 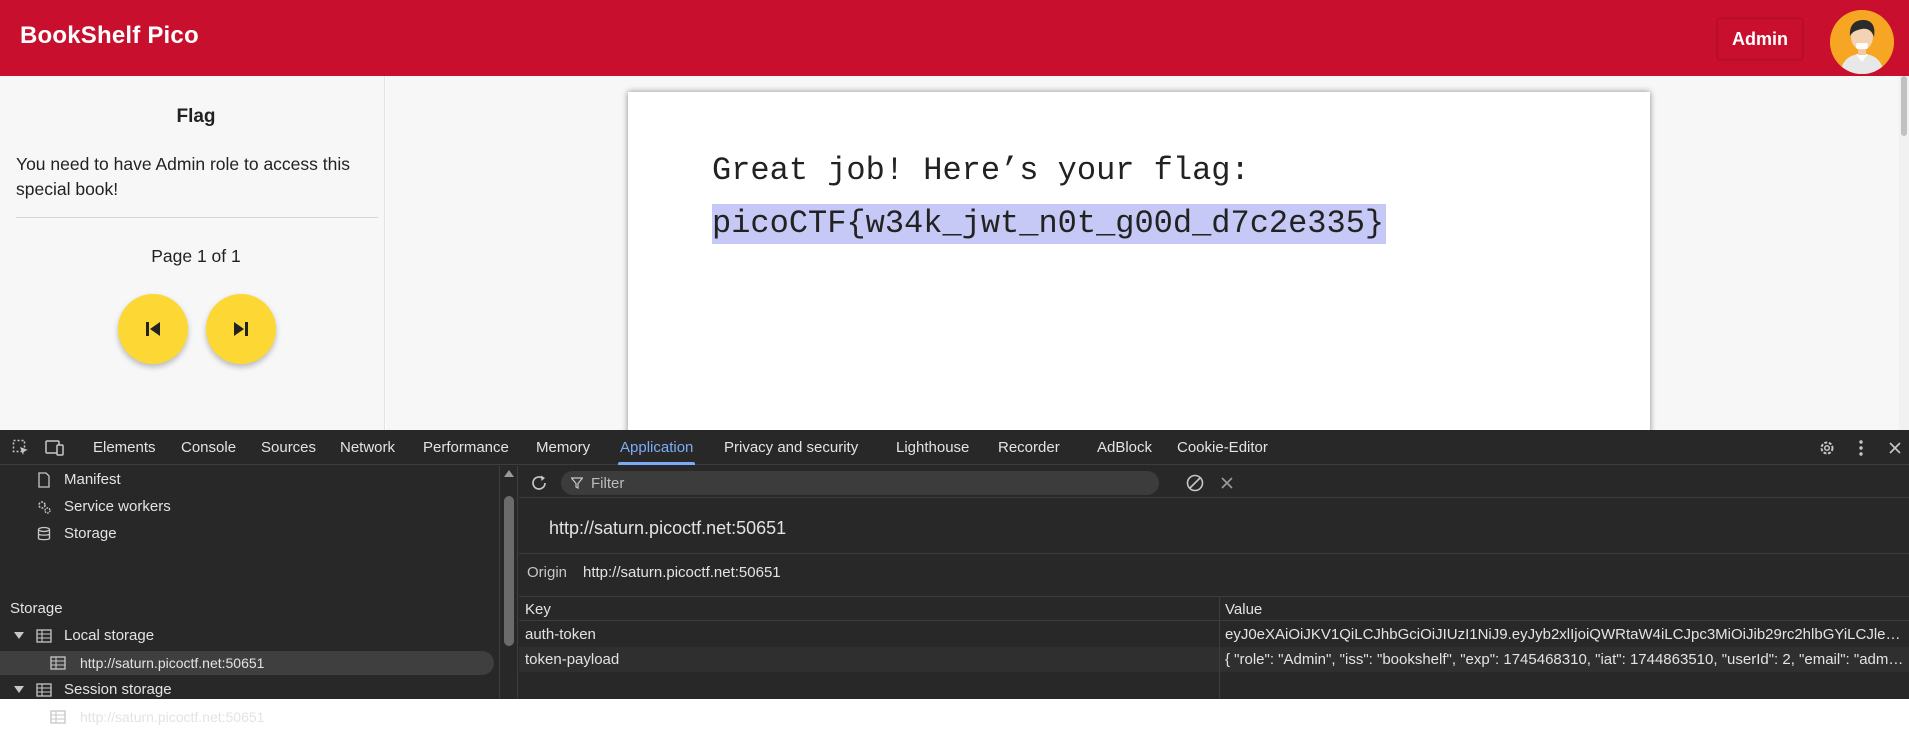 What do you see at coordinates (509, 473) in the screenshot?
I see `scroll-up-icon` at bounding box center [509, 473].